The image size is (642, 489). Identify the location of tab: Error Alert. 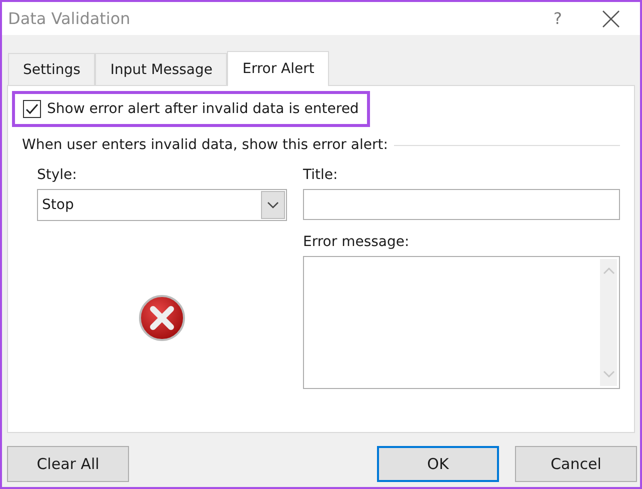
(278, 68).